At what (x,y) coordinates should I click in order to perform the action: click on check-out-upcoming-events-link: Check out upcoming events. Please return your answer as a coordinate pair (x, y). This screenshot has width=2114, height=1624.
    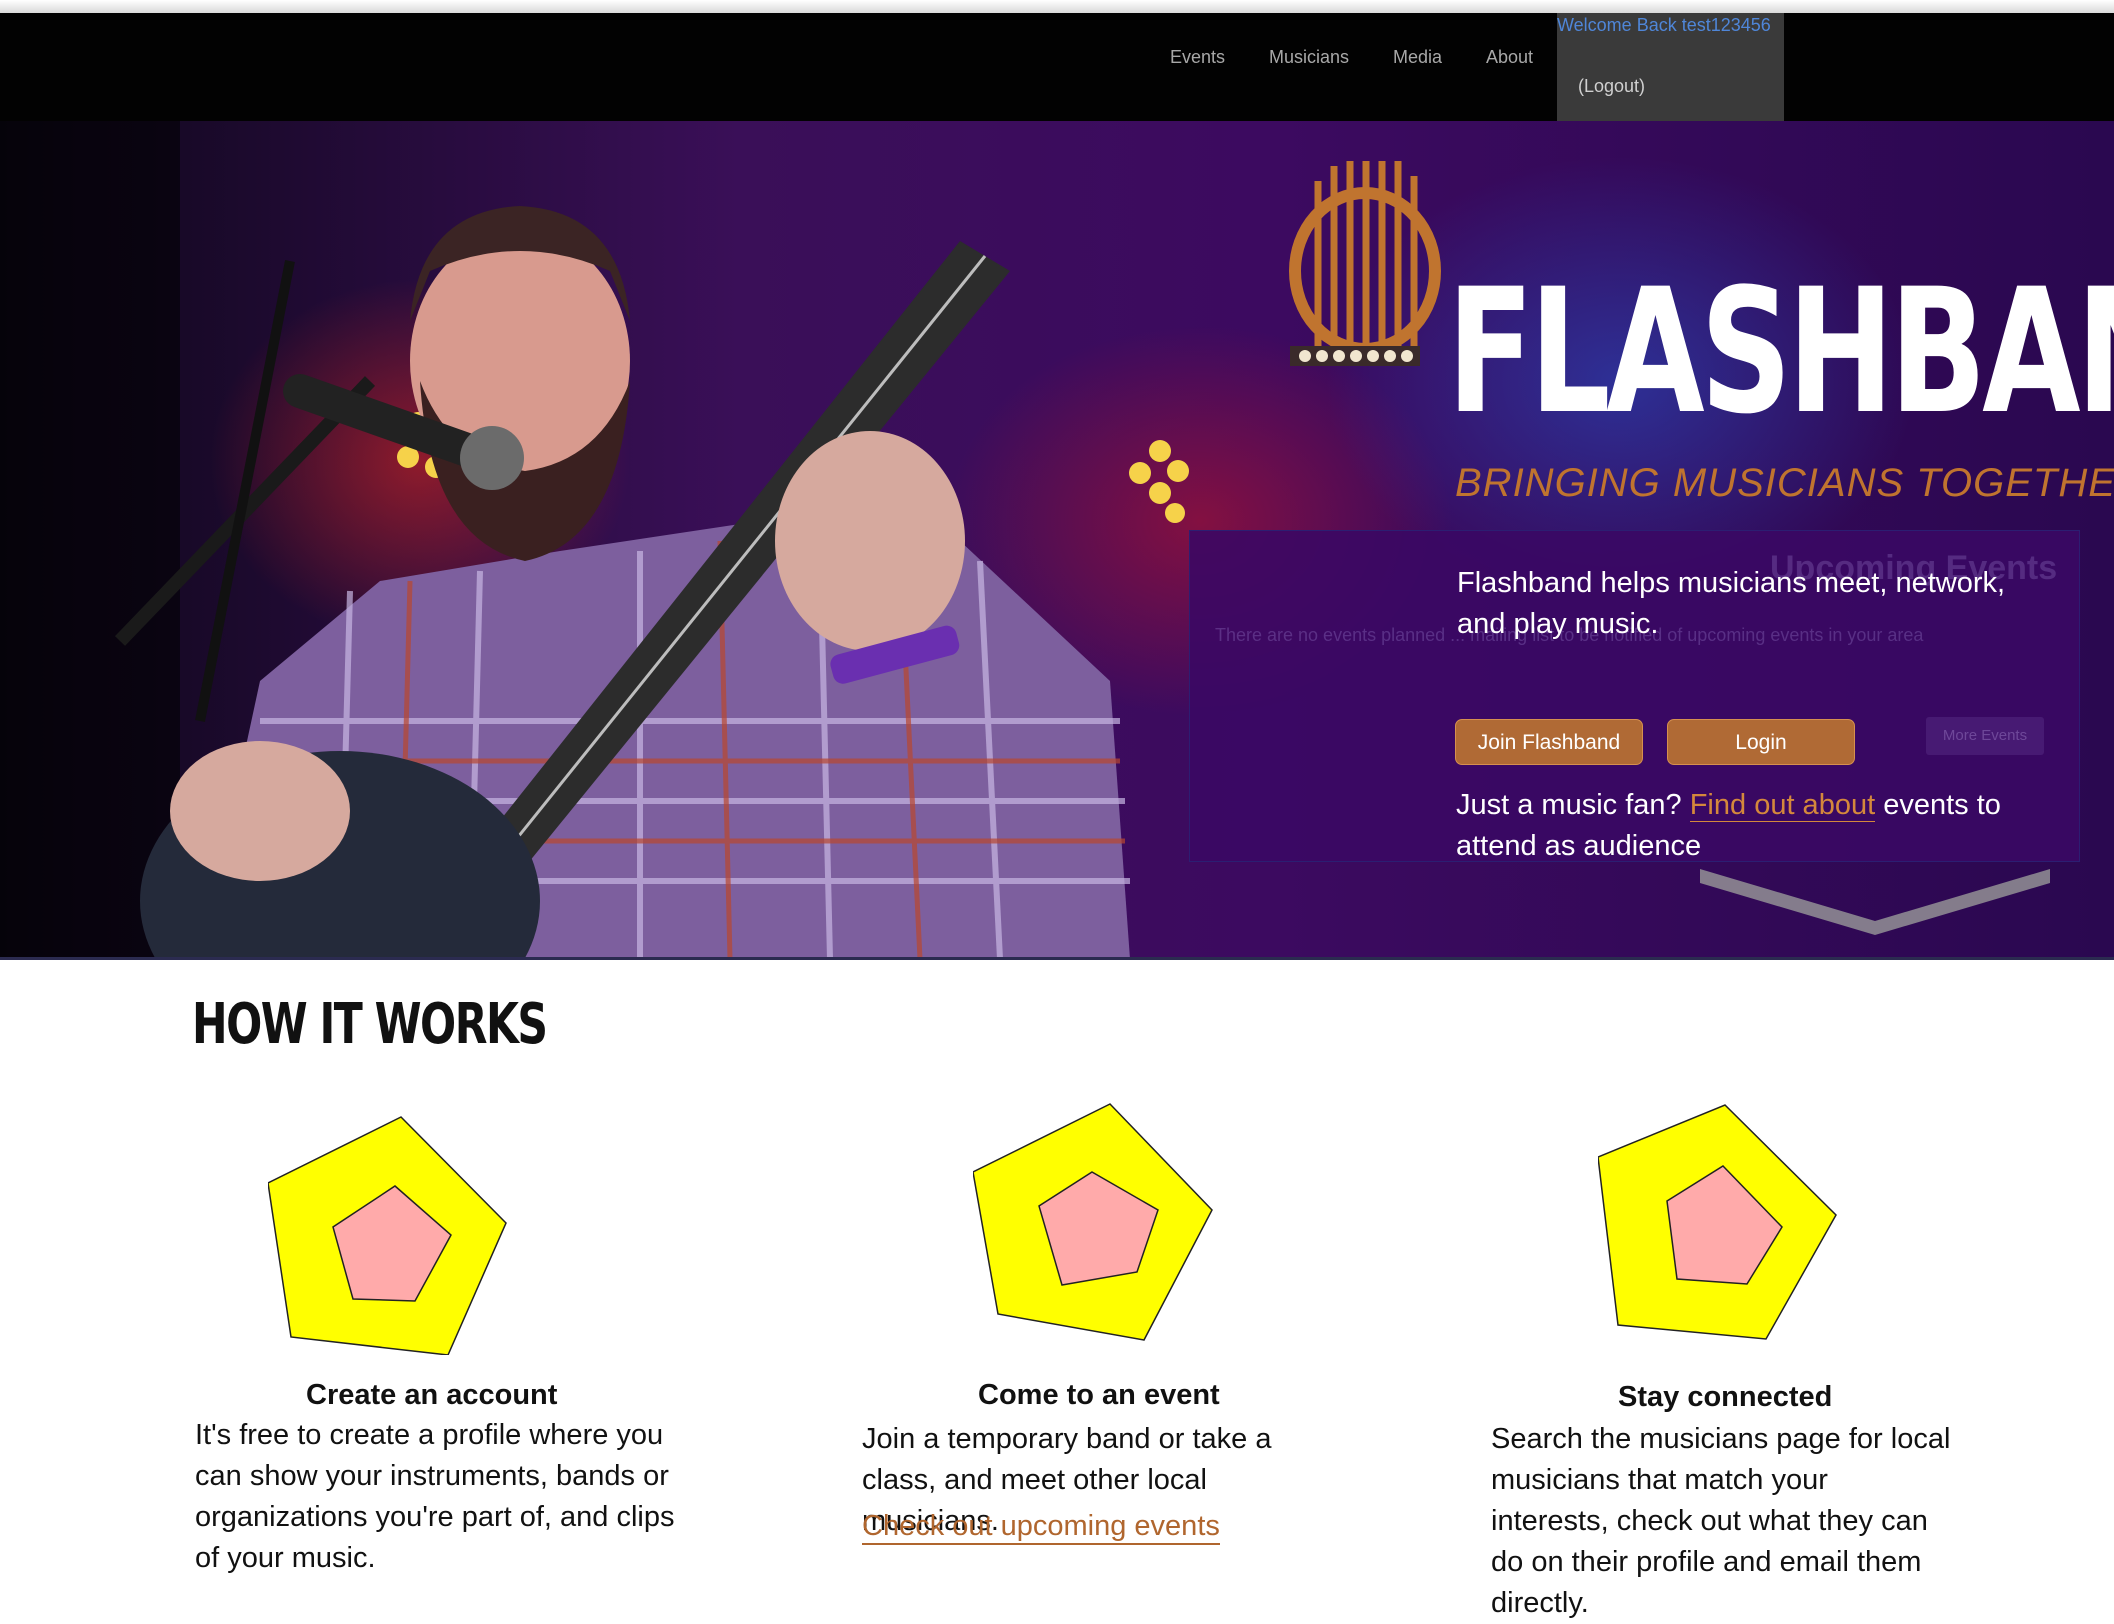
    Looking at the image, I should click on (1041, 1527).